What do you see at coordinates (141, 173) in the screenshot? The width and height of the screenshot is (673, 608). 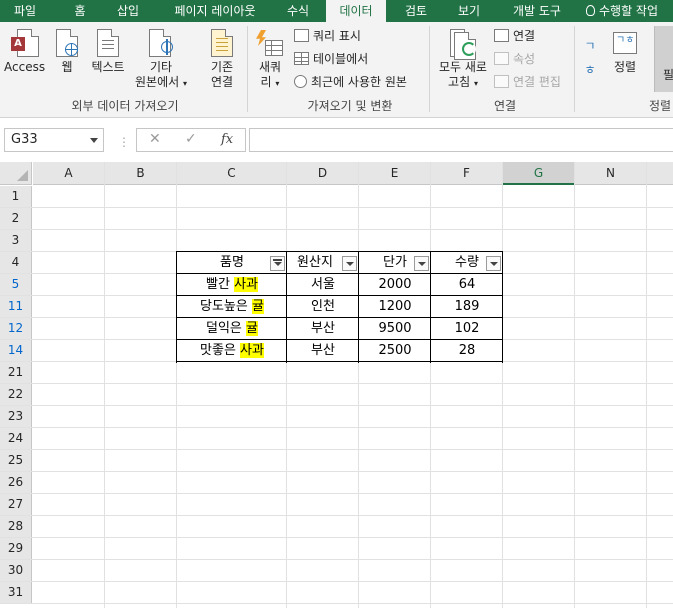 I see `column-header-b: B` at bounding box center [141, 173].